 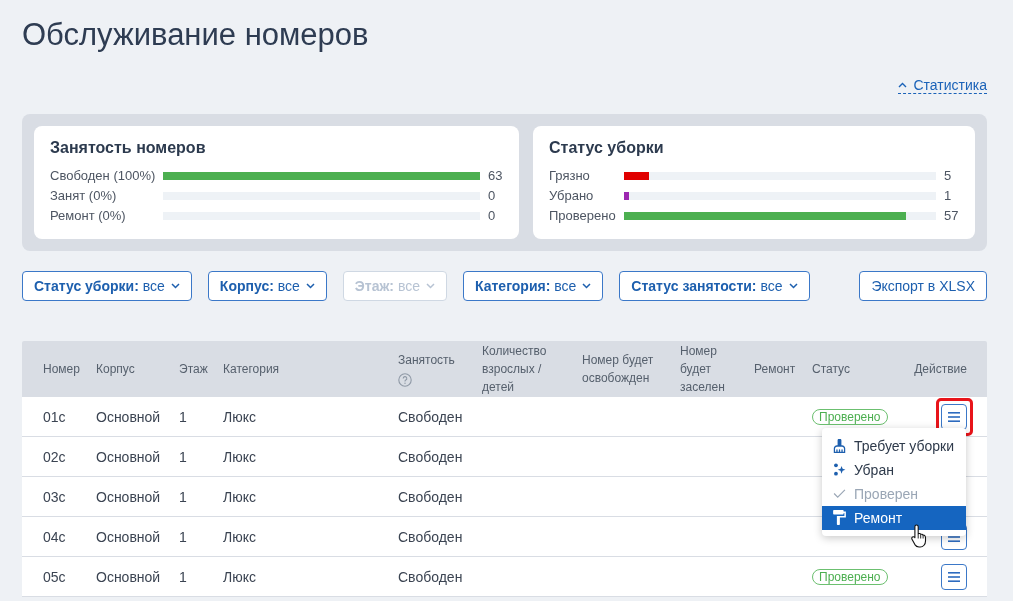 What do you see at coordinates (775, 369) in the screenshot?
I see `column-header: Ремонт` at bounding box center [775, 369].